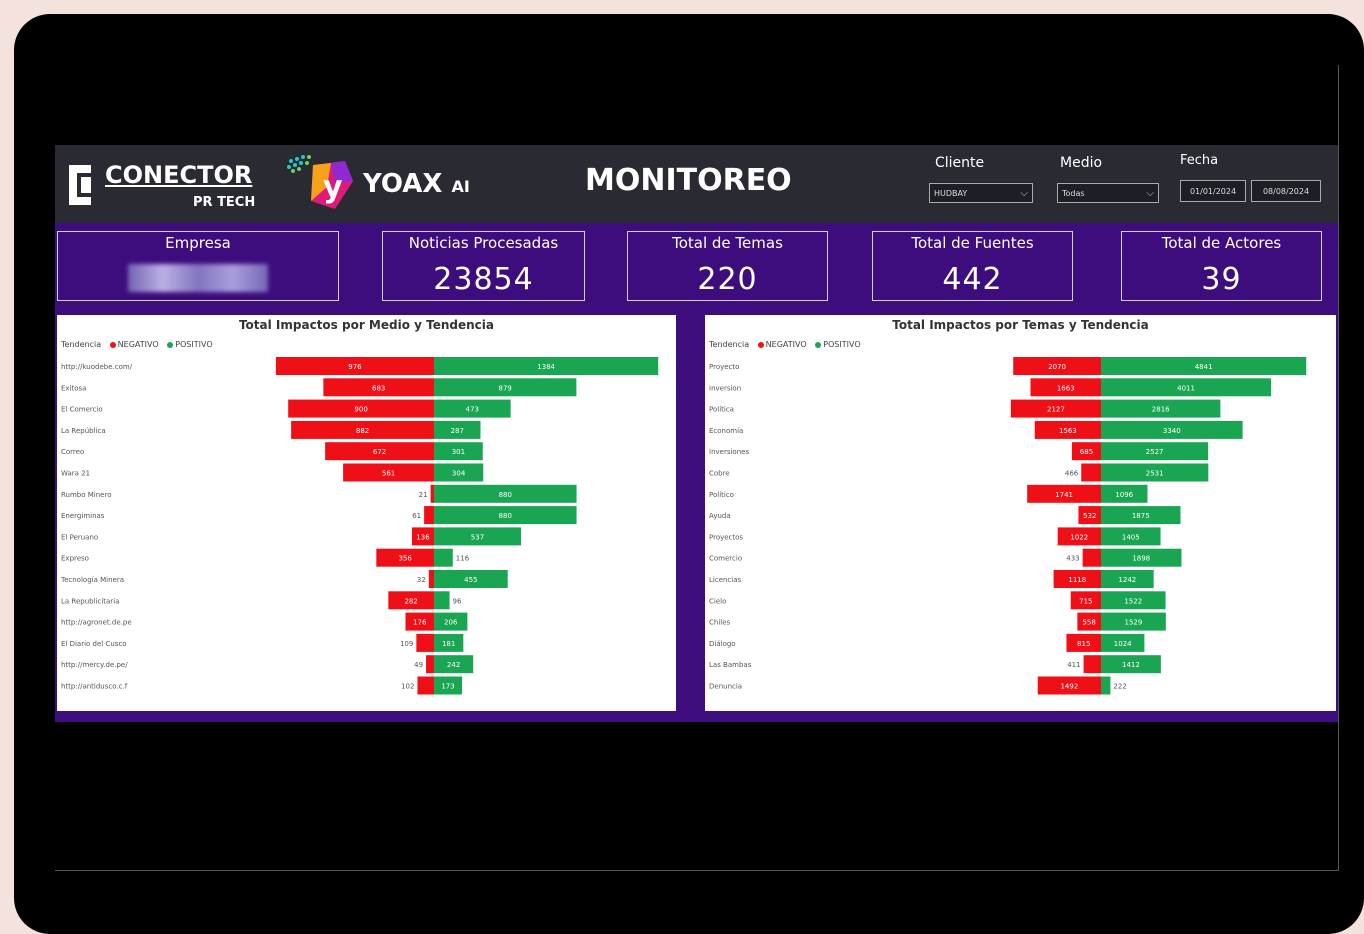  I want to click on category-label: El Peruano, so click(79, 537).